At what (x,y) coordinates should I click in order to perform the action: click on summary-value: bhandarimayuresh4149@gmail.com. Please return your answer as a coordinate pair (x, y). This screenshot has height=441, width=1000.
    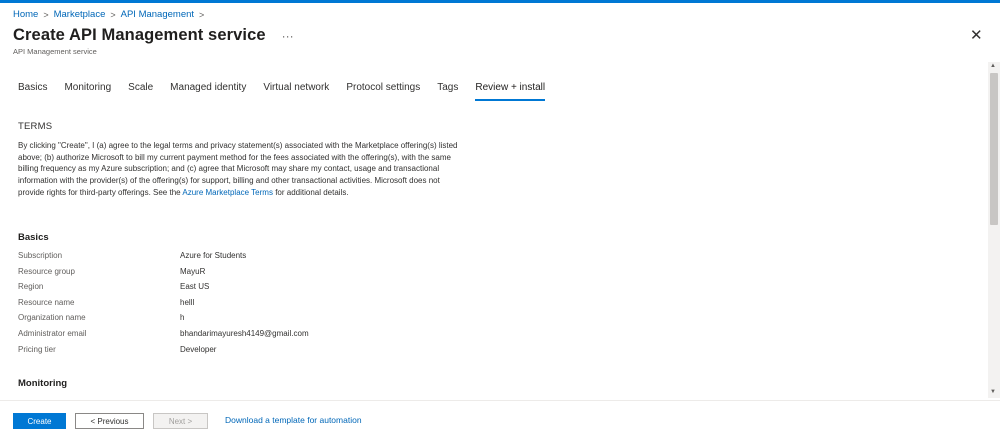
    Looking at the image, I should click on (244, 333).